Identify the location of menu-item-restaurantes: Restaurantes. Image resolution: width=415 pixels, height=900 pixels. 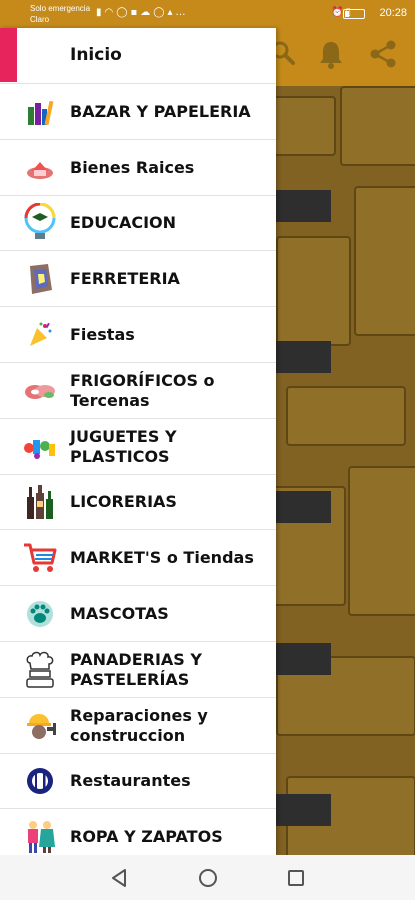
(138, 782).